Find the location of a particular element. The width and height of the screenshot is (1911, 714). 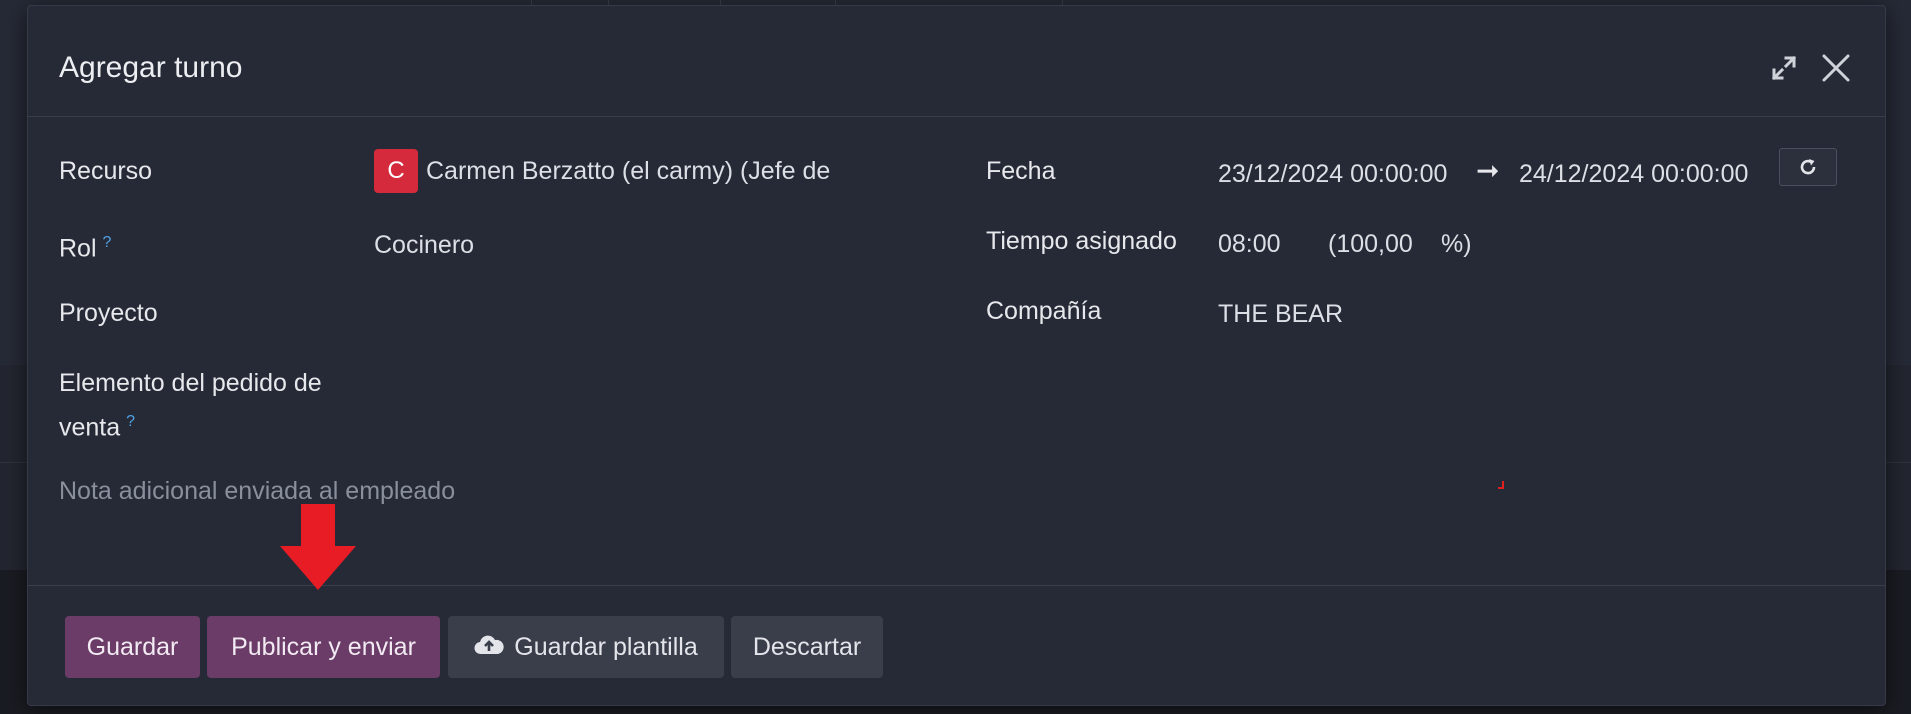

sale-order-line-label-cont: venta? is located at coordinates (97, 427).